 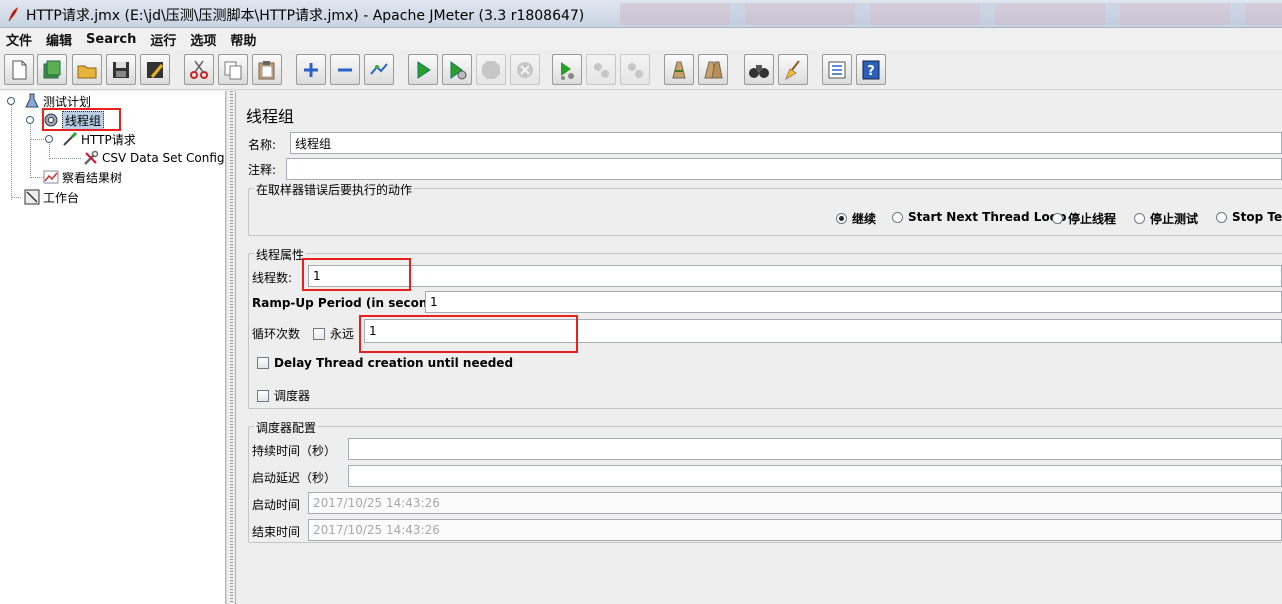 I want to click on help-button: ?, so click(x=871, y=69).